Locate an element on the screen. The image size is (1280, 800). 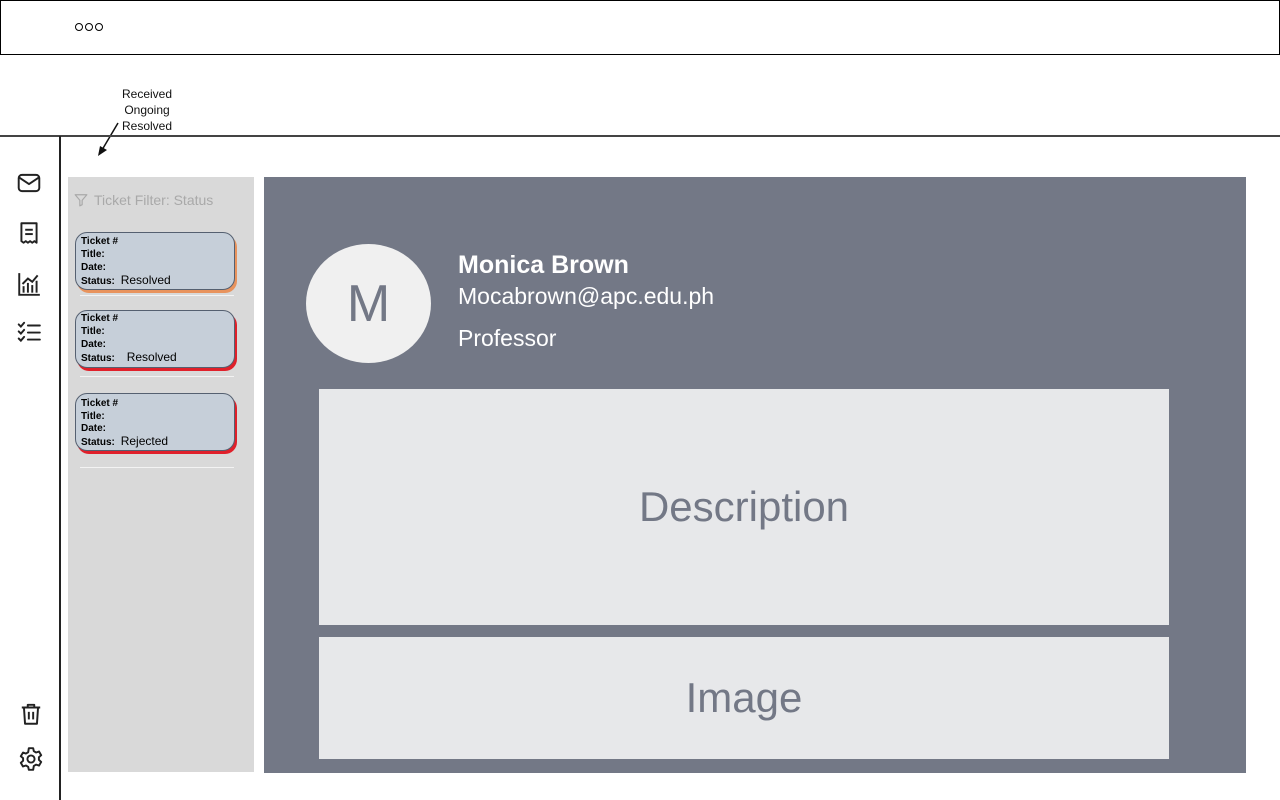
ticket-card: Ticket # Title: Date: Status: Rejected is located at coordinates (155, 422).